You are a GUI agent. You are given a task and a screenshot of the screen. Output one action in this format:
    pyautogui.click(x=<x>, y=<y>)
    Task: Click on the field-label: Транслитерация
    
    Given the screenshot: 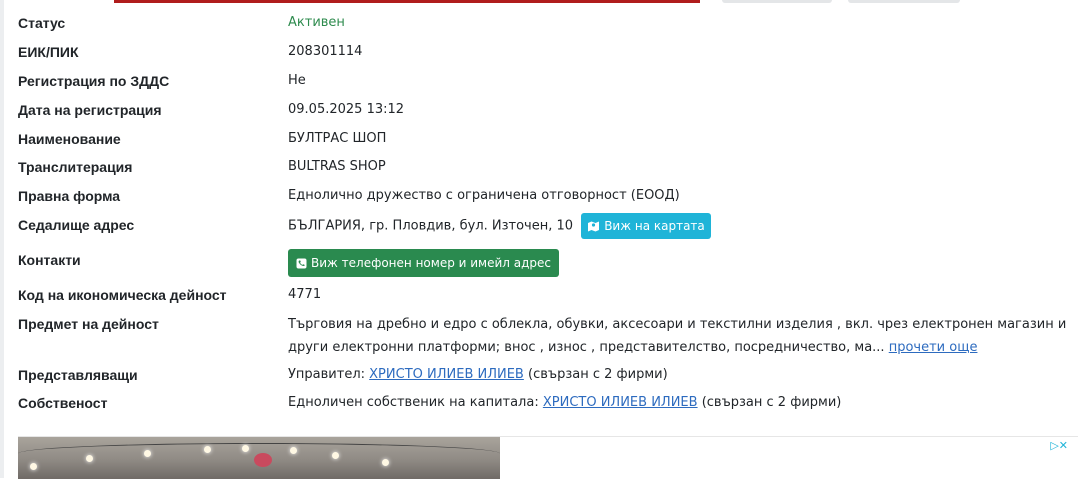 What is the action you would take?
    pyautogui.click(x=75, y=167)
    